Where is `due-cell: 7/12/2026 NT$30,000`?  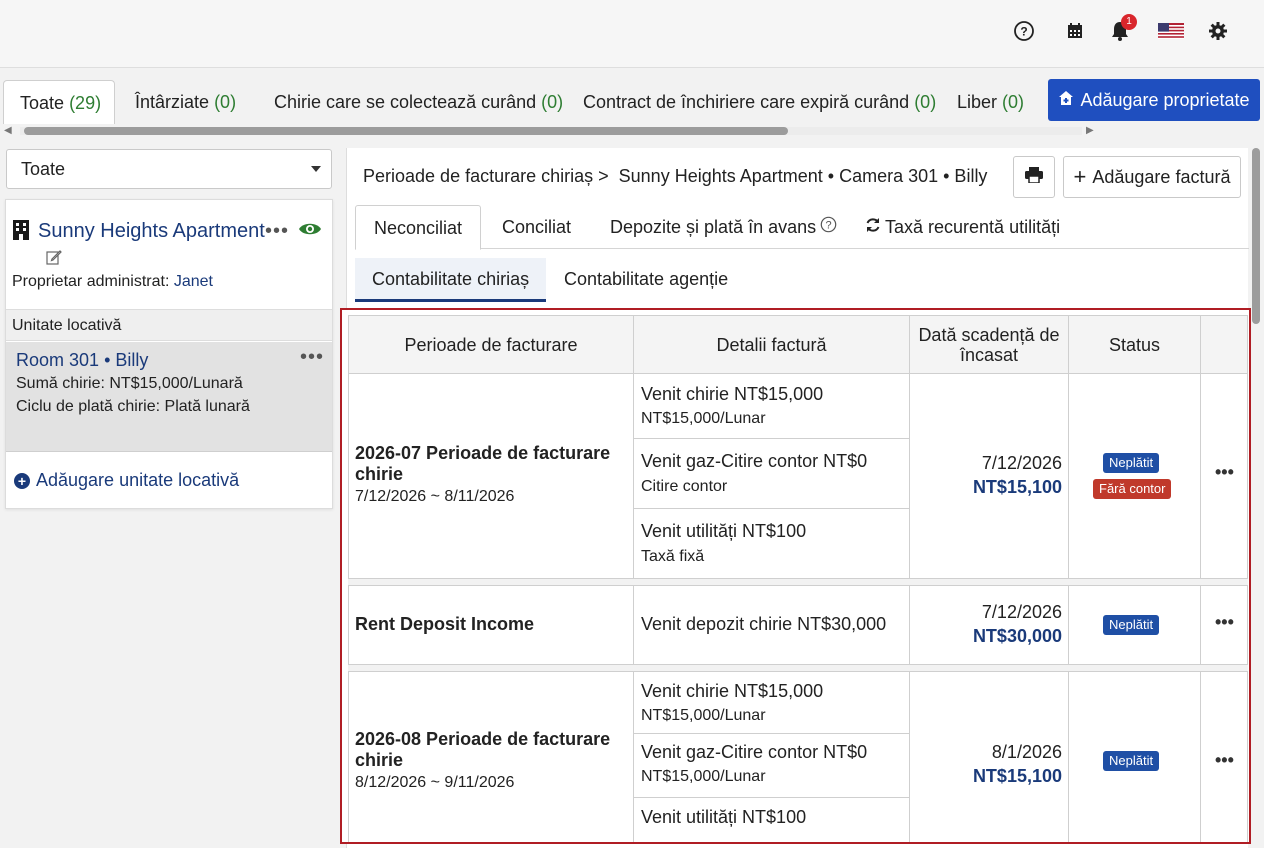 due-cell: 7/12/2026 NT$30,000 is located at coordinates (989, 625).